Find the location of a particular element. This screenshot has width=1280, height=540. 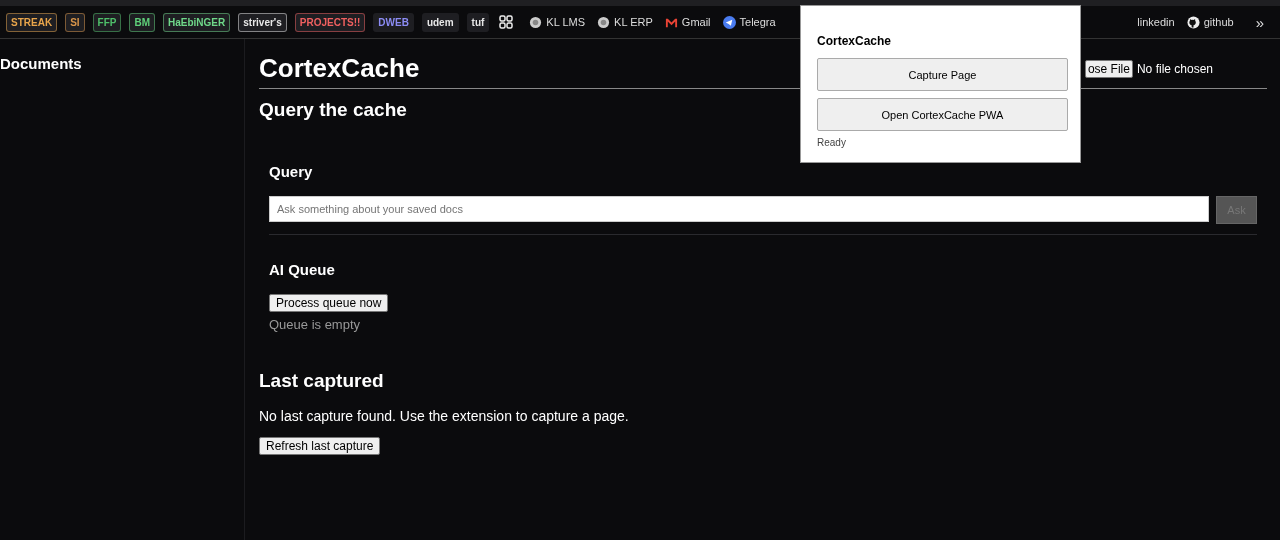

popup-status: Ready is located at coordinates (832, 142).